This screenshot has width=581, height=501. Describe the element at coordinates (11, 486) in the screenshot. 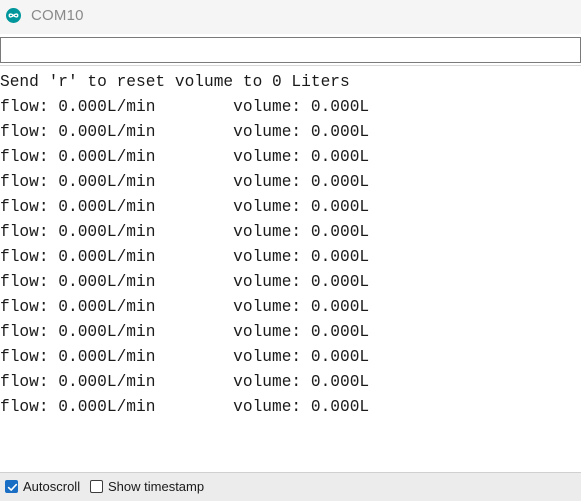

I see `autoscroll-checkbox` at that location.